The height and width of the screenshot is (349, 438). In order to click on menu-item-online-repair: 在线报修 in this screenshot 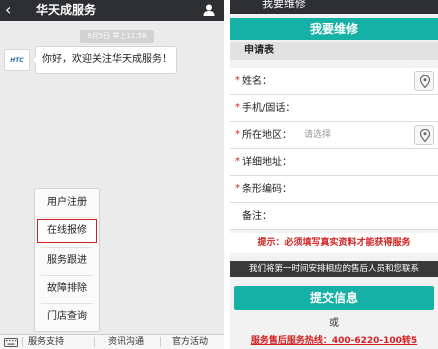, I will do `click(67, 231)`.